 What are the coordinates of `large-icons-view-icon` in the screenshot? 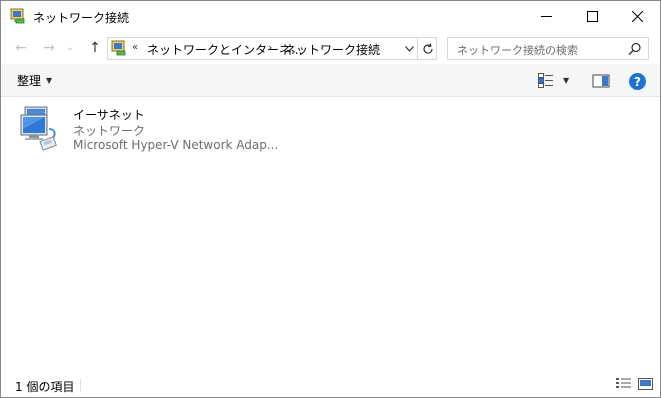 It's located at (645, 384).